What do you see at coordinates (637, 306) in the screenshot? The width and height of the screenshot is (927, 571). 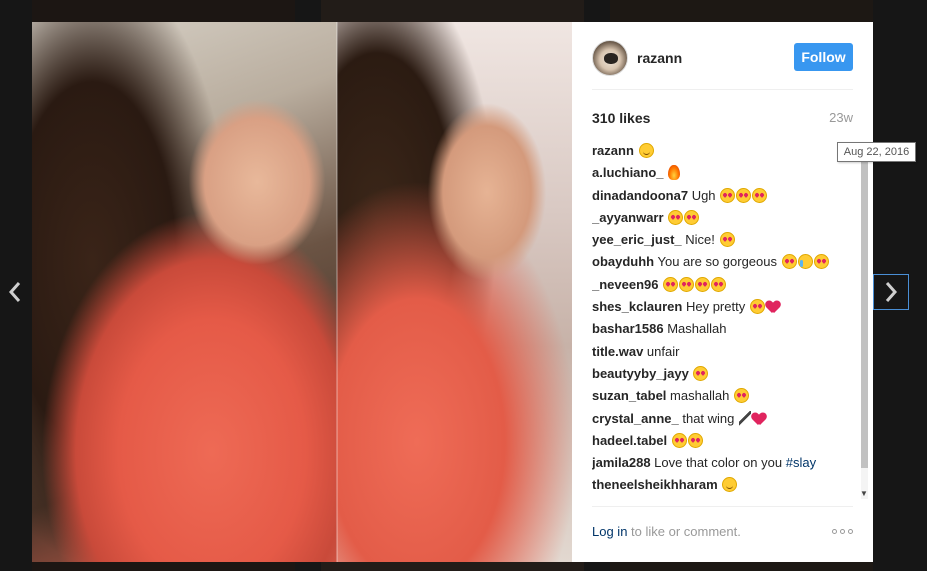 I see `comment-username: shes_kclauren` at bounding box center [637, 306].